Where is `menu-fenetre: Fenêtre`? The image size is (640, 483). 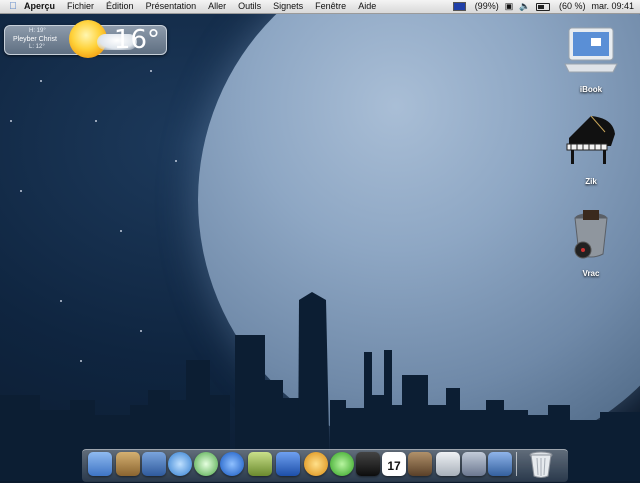
menu-fenetre: Fenêtre is located at coordinates (330, 6).